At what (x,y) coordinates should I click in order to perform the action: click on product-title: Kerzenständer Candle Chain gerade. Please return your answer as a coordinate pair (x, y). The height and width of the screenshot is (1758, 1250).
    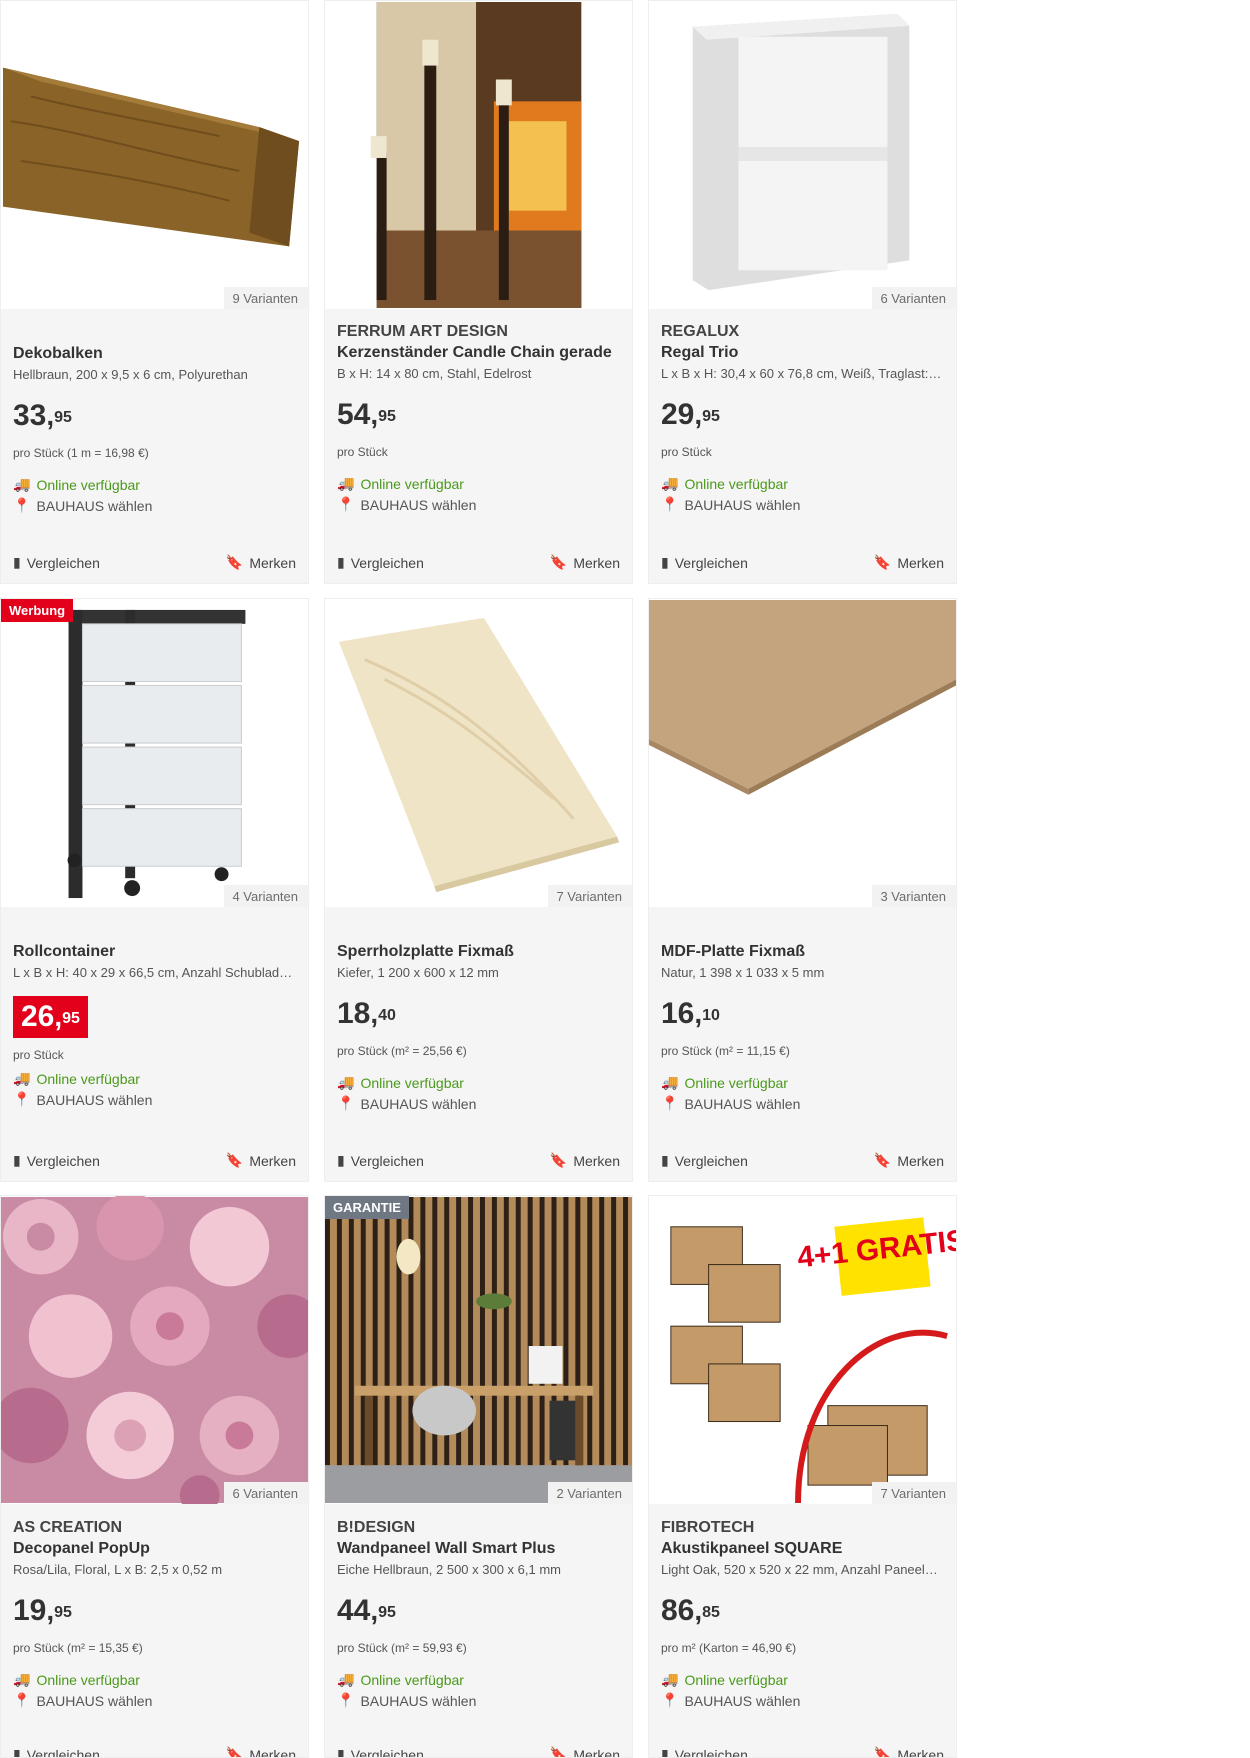
    Looking at the image, I should click on (478, 352).